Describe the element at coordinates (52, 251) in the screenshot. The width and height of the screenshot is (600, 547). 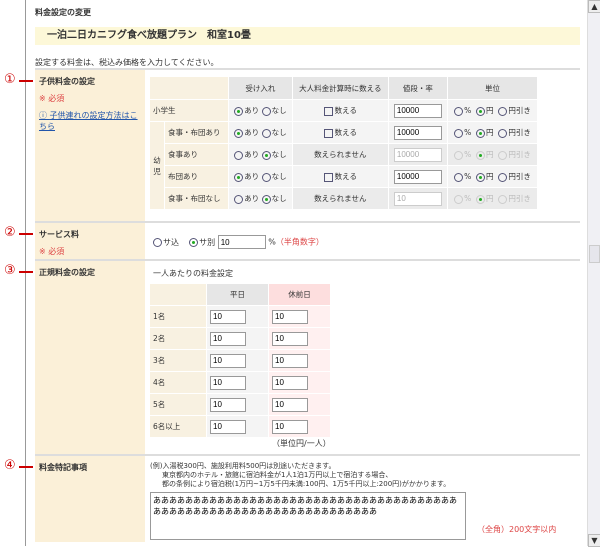
I see `required-mark: ※ 必須` at that location.